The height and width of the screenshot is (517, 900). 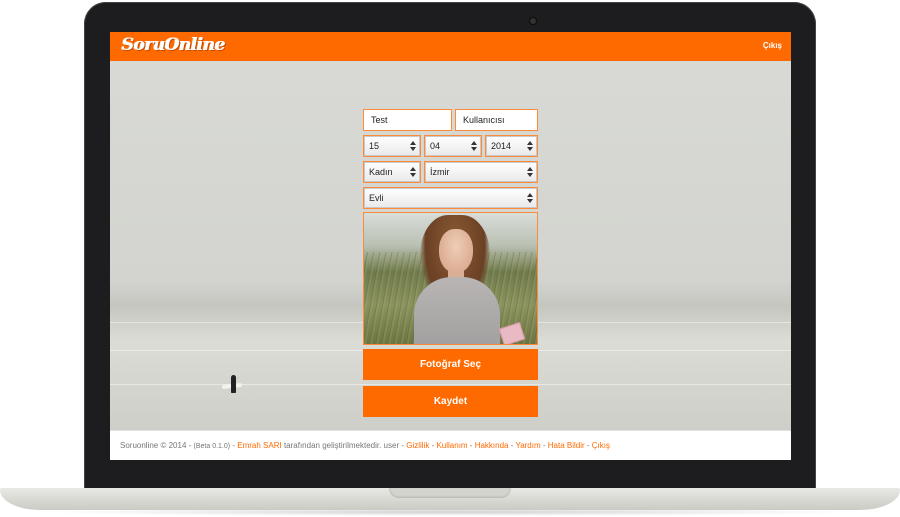 I want to click on save-button: Kaydet, so click(x=450, y=401).